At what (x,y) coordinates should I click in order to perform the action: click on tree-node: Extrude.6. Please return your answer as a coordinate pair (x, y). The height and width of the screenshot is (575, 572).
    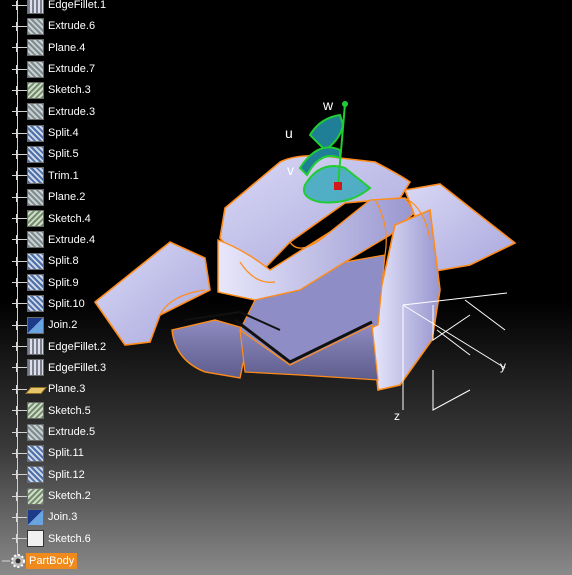
    Looking at the image, I should click on (54, 26).